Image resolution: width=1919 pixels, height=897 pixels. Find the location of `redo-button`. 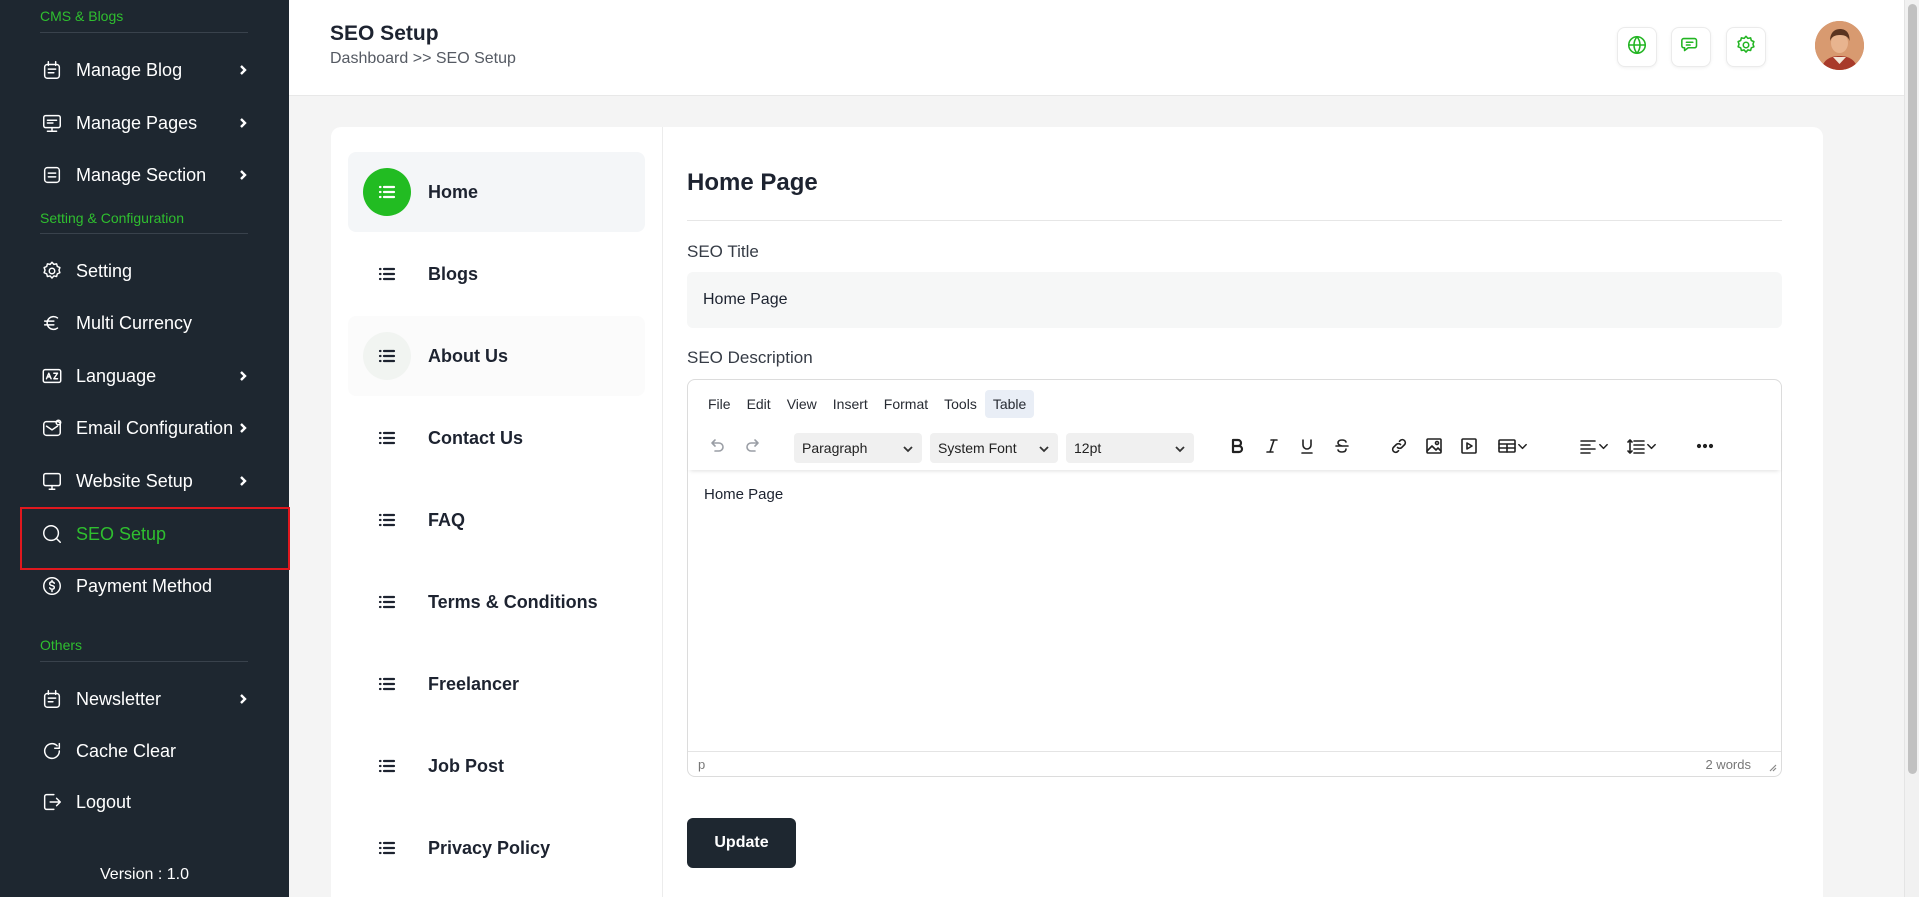

redo-button is located at coordinates (753, 448).